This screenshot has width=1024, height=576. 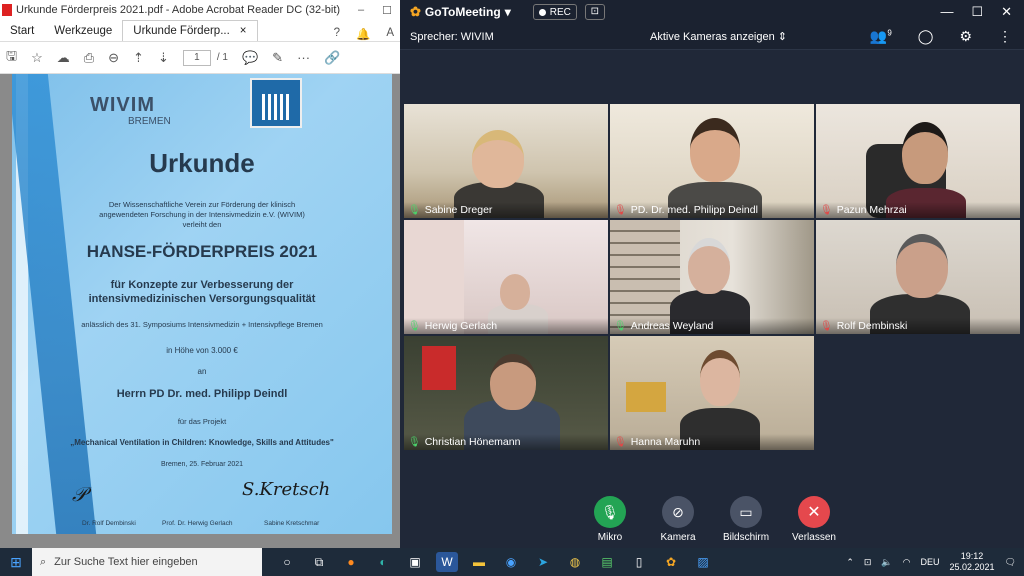 I want to click on camera-control: ⊘ Kamera, so click(x=678, y=519).